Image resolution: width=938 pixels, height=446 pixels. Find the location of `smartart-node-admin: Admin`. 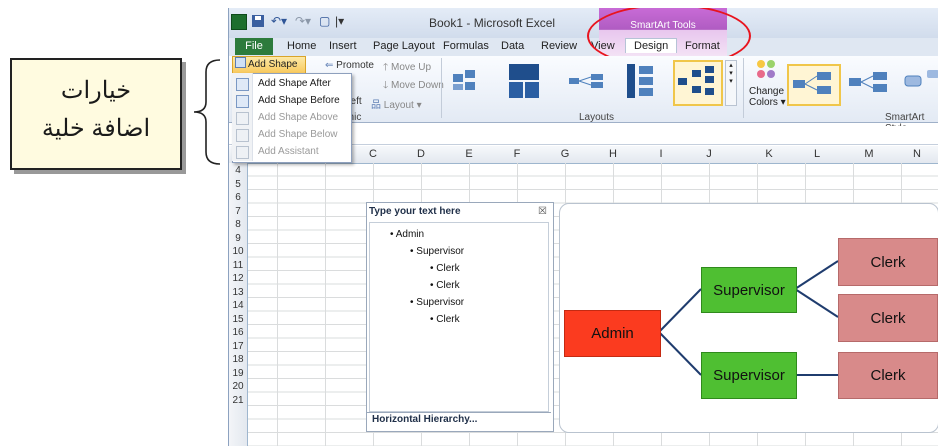

smartart-node-admin: Admin is located at coordinates (612, 333).